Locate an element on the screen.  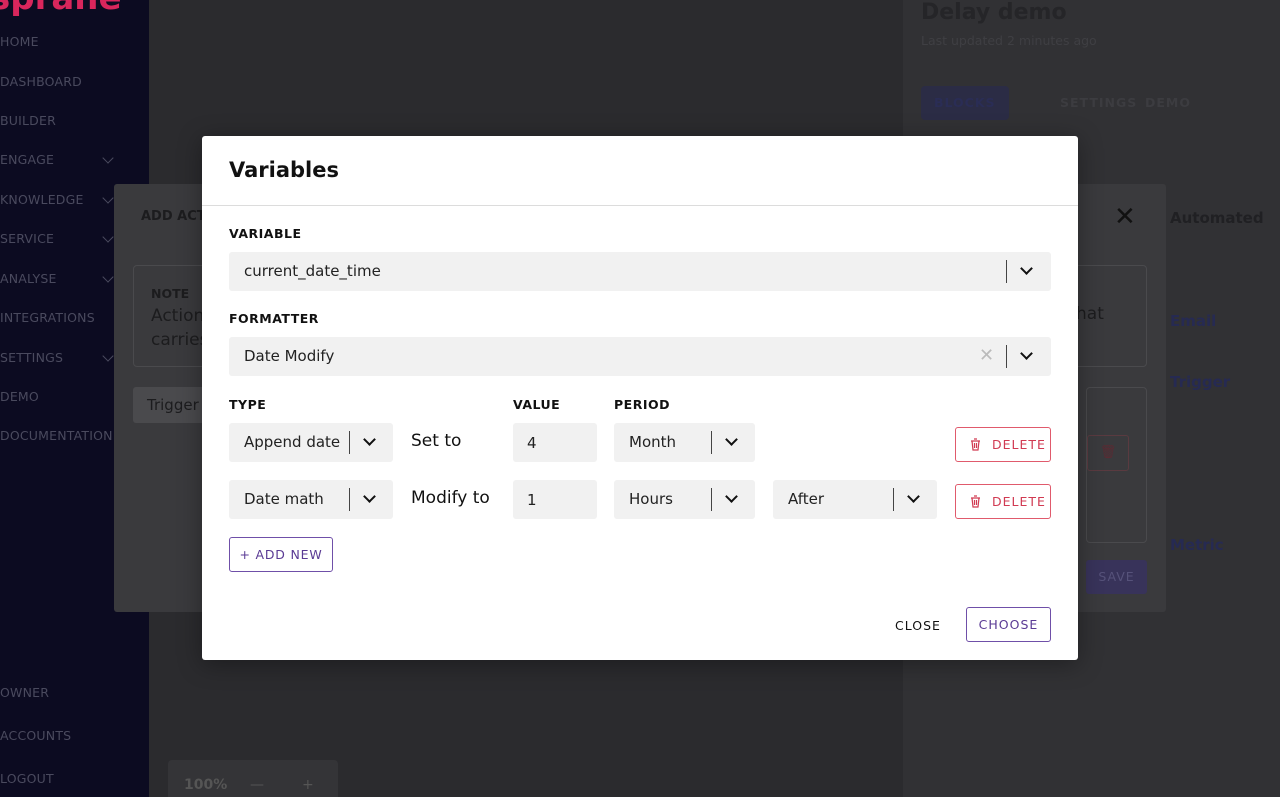
row1-delete-button: DELETE is located at coordinates (1003, 444).